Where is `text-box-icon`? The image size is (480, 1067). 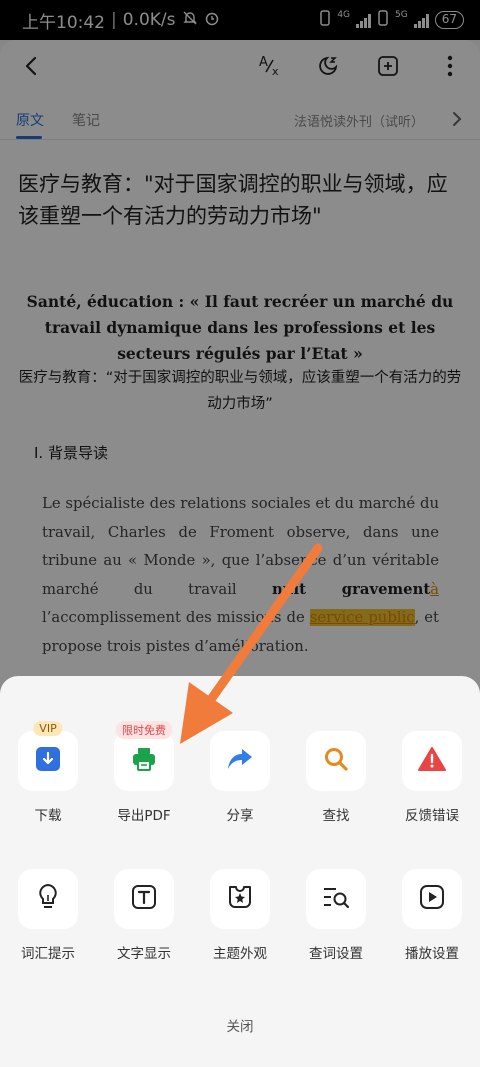 text-box-icon is located at coordinates (144, 899).